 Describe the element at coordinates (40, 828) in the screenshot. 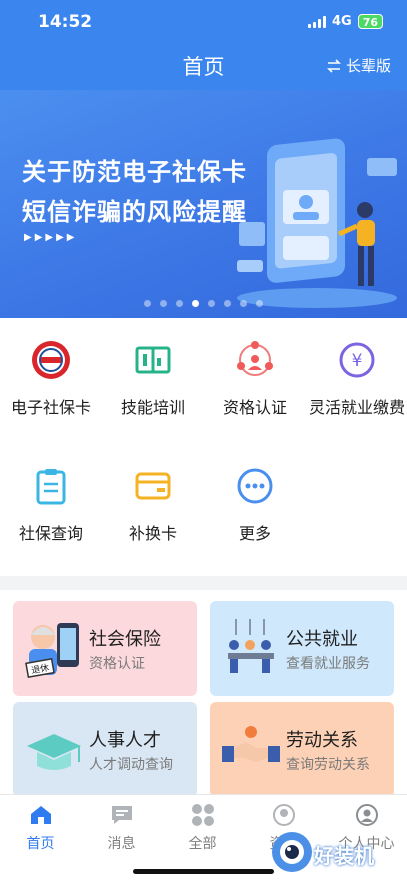

I see `tab-home: 首页` at that location.